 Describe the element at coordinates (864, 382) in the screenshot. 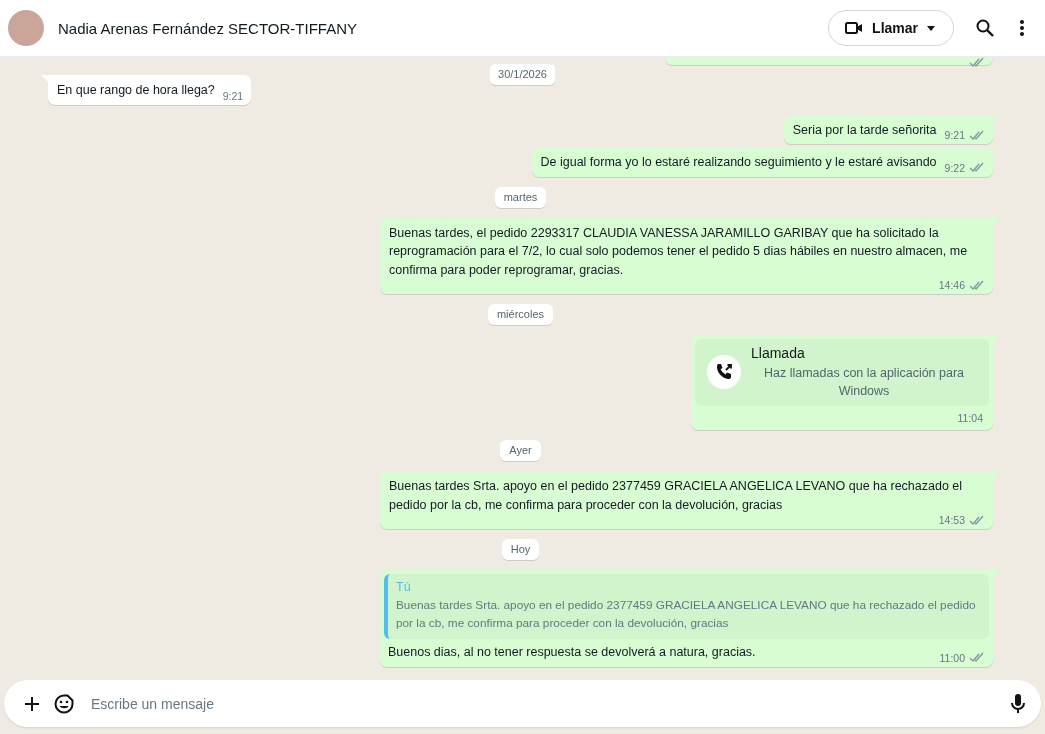

I see `call-description: Haz llamadas con la aplicación para Windows` at that location.